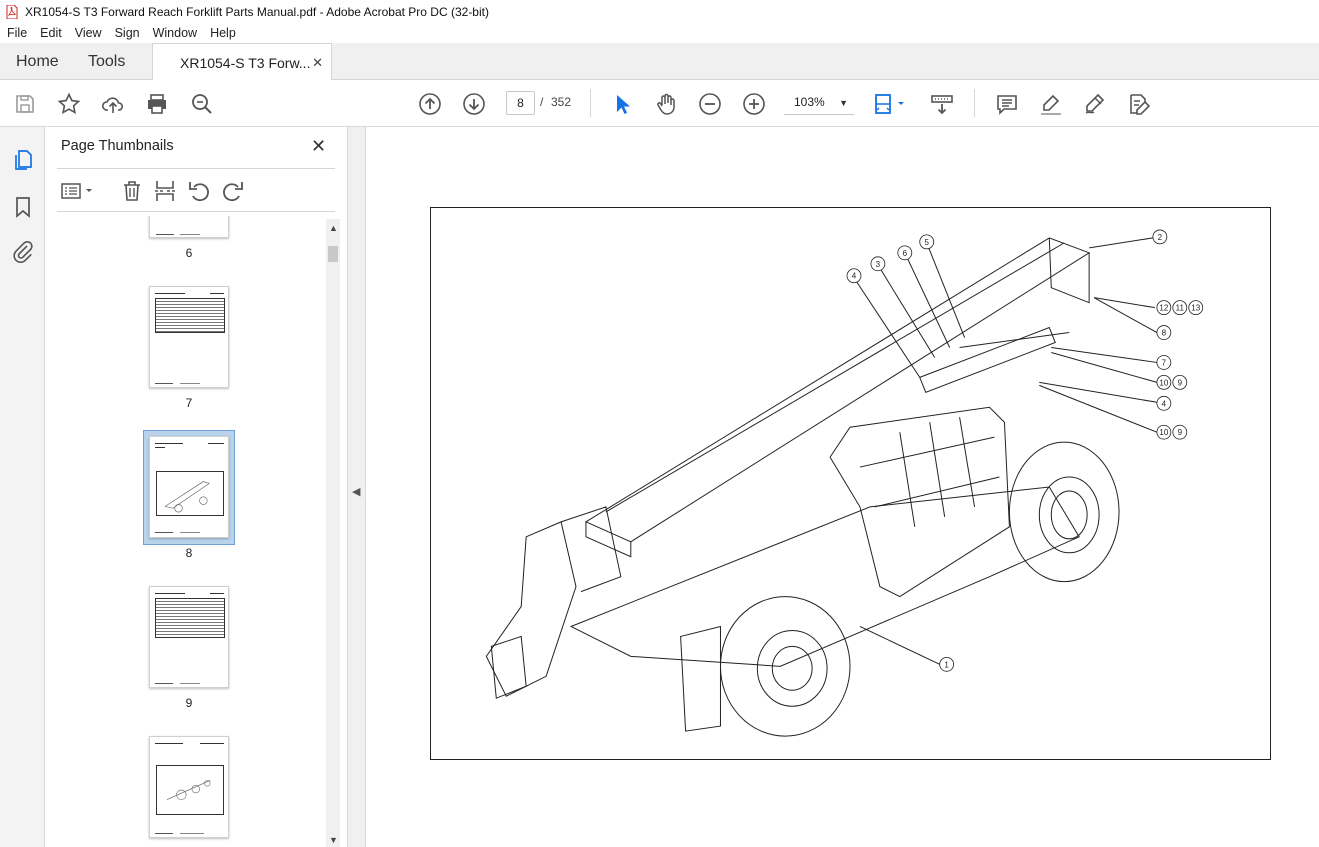  Describe the element at coordinates (1164, 362) in the screenshot. I see `callout-label: 7` at that location.